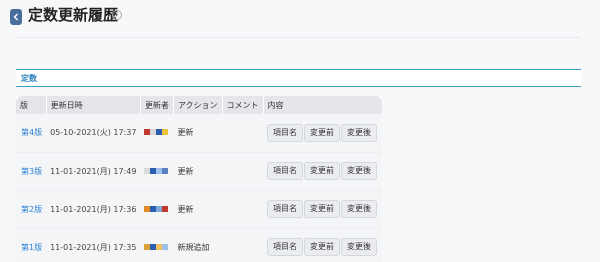 The image size is (600, 262). I want to click on section-label: 定数, so click(29, 78).